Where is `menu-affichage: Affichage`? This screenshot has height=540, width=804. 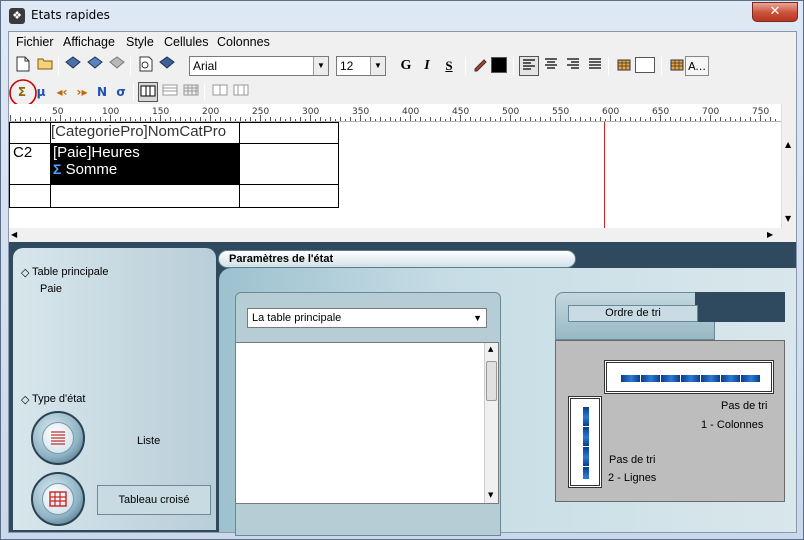 menu-affichage: Affichage is located at coordinates (89, 42).